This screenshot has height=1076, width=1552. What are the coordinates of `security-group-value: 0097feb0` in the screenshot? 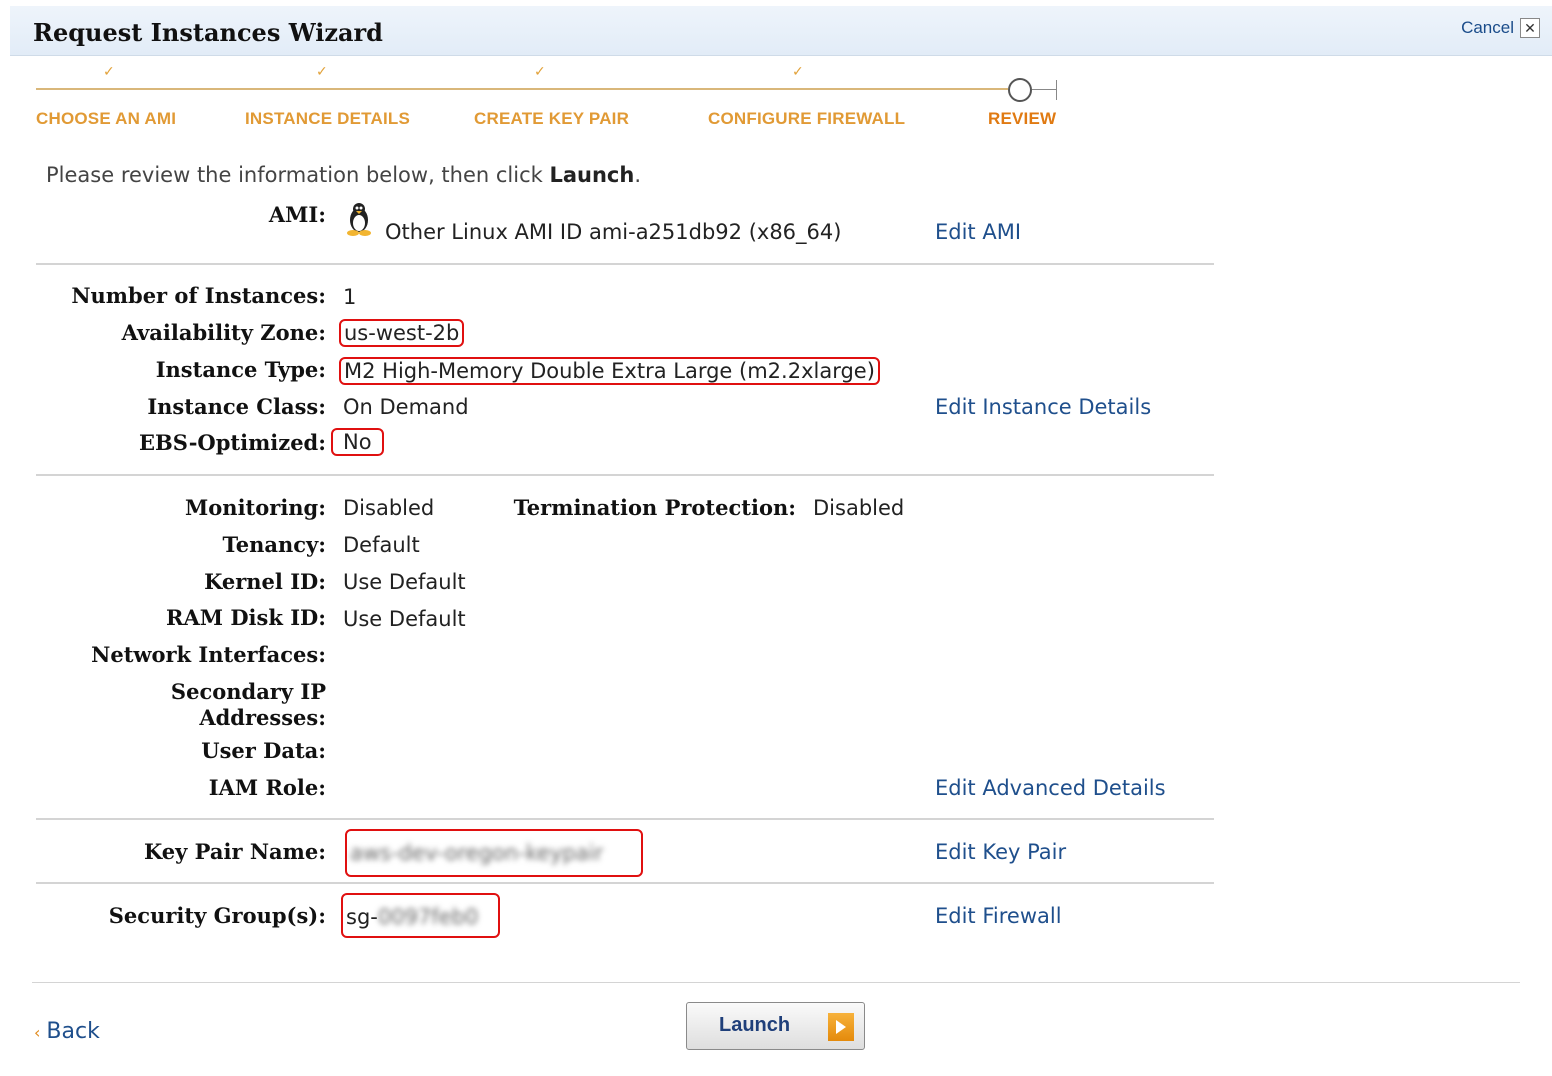 It's located at (428, 917).